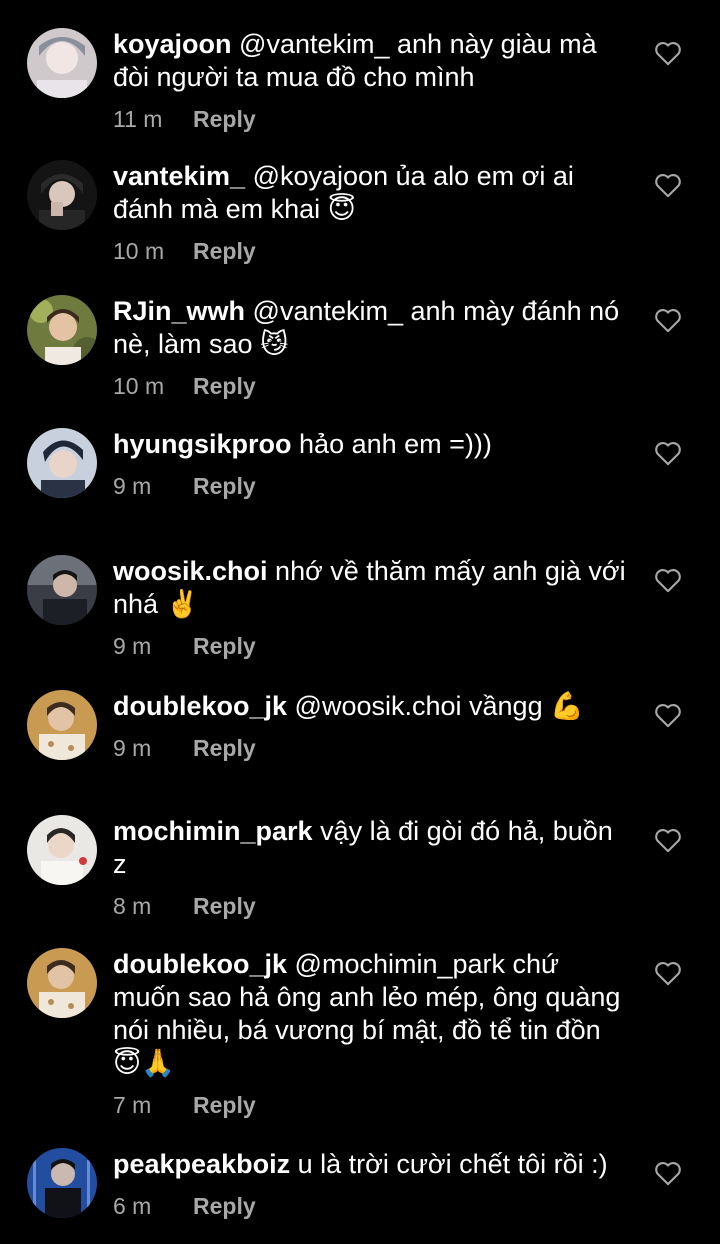 This screenshot has width=720, height=1244. What do you see at coordinates (172, 44) in the screenshot?
I see `comment-username: koyajoon` at bounding box center [172, 44].